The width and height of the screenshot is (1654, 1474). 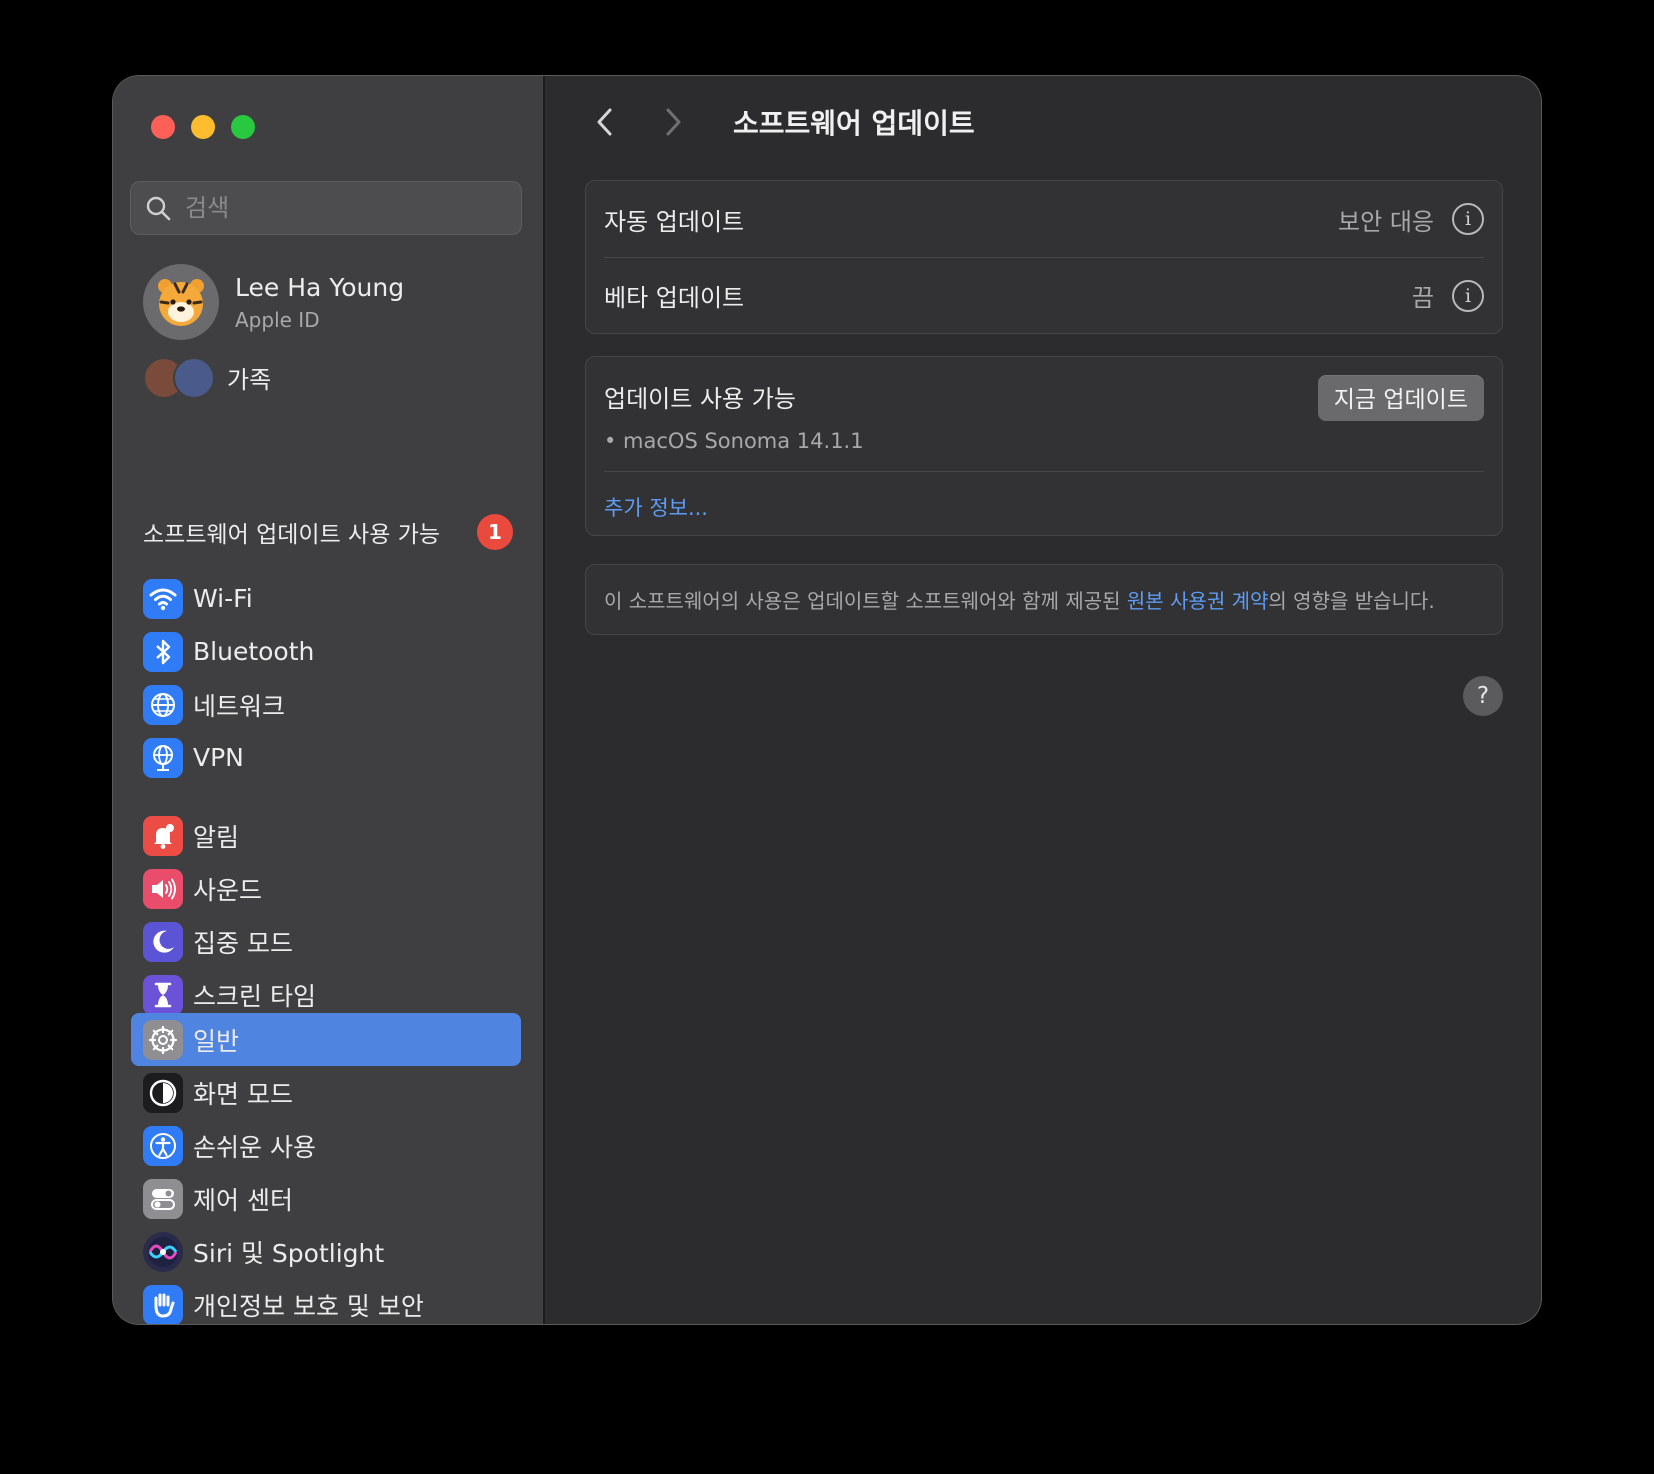 I want to click on window-controls, so click(x=203, y=127).